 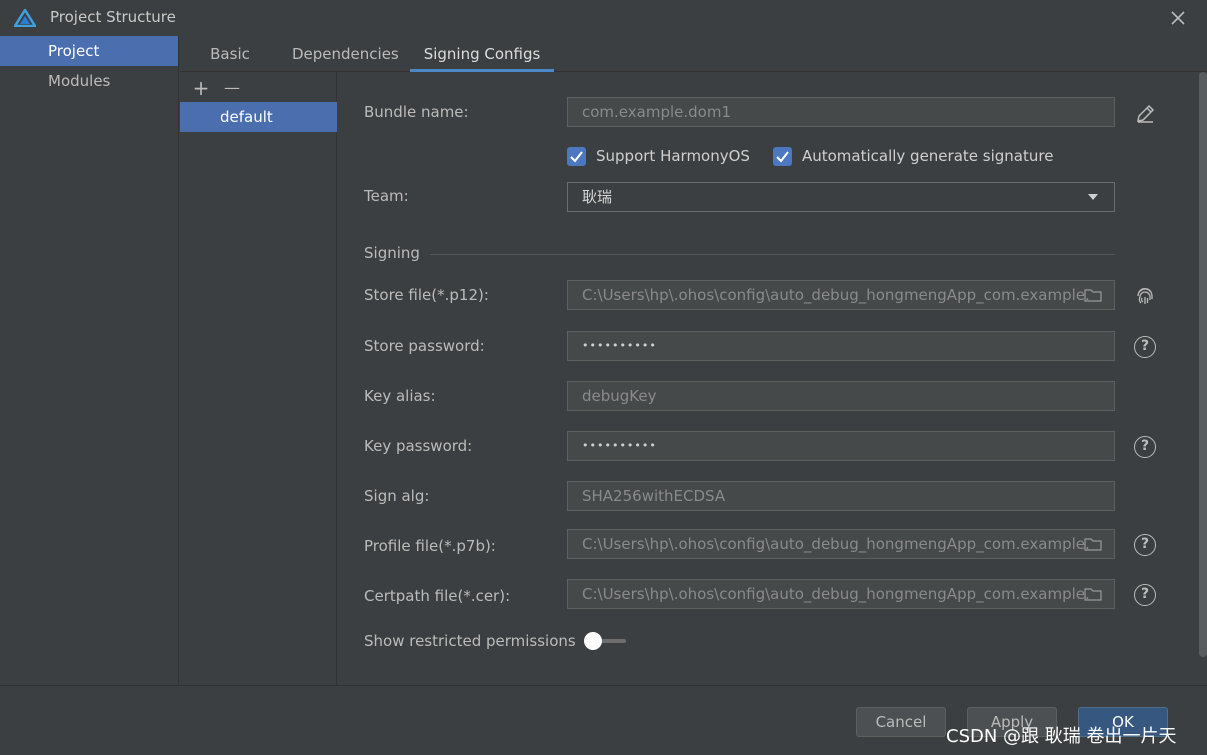 What do you see at coordinates (606, 641) in the screenshot?
I see `show-restricted-toggle` at bounding box center [606, 641].